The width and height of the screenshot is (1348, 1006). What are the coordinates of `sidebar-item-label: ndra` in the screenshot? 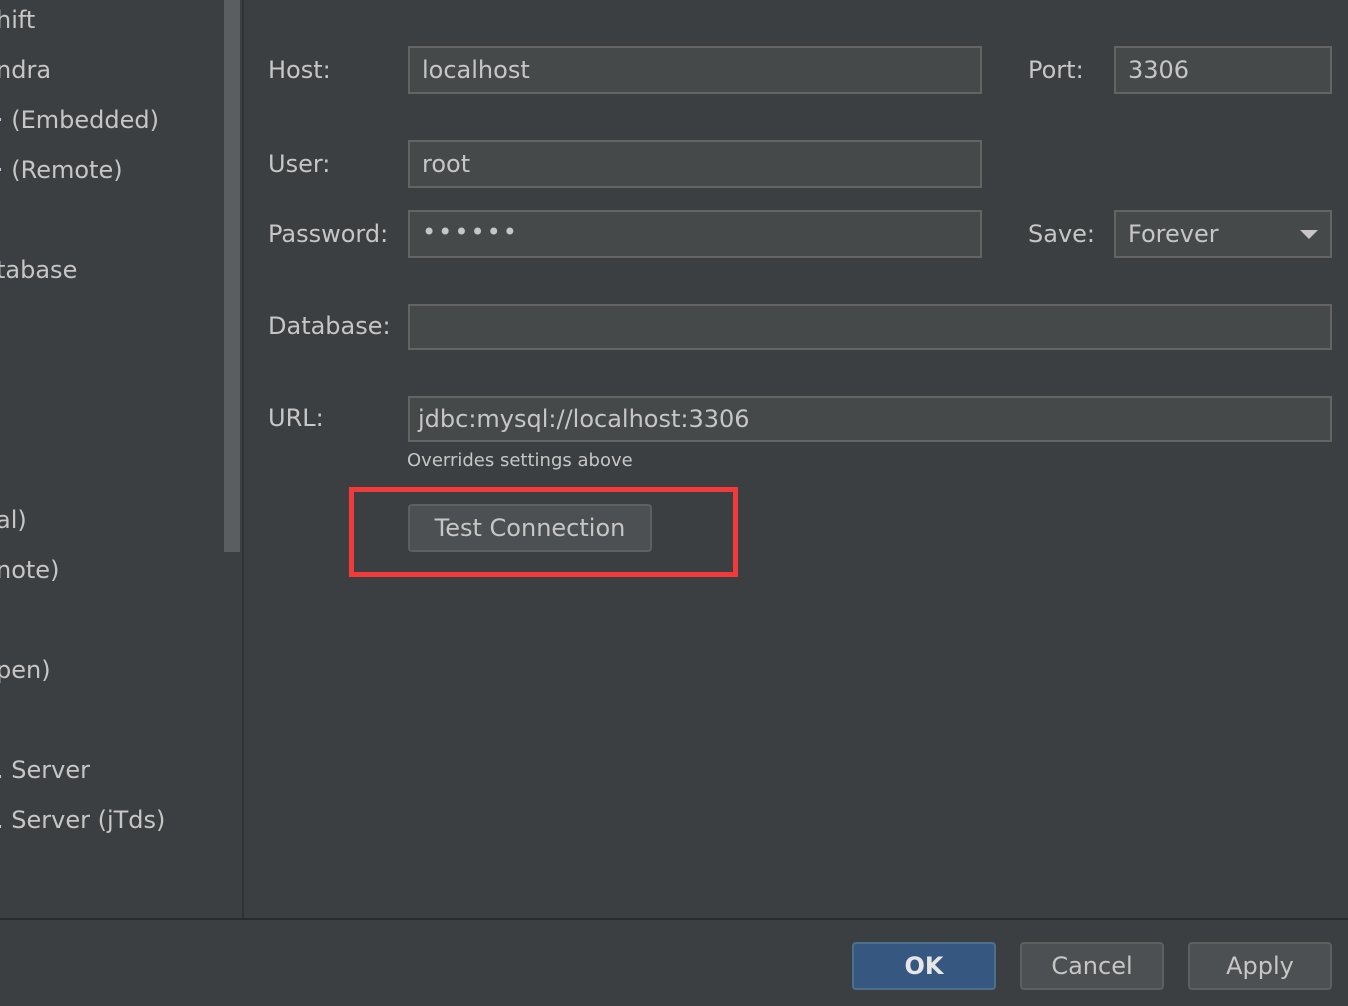 It's located at (26, 70).